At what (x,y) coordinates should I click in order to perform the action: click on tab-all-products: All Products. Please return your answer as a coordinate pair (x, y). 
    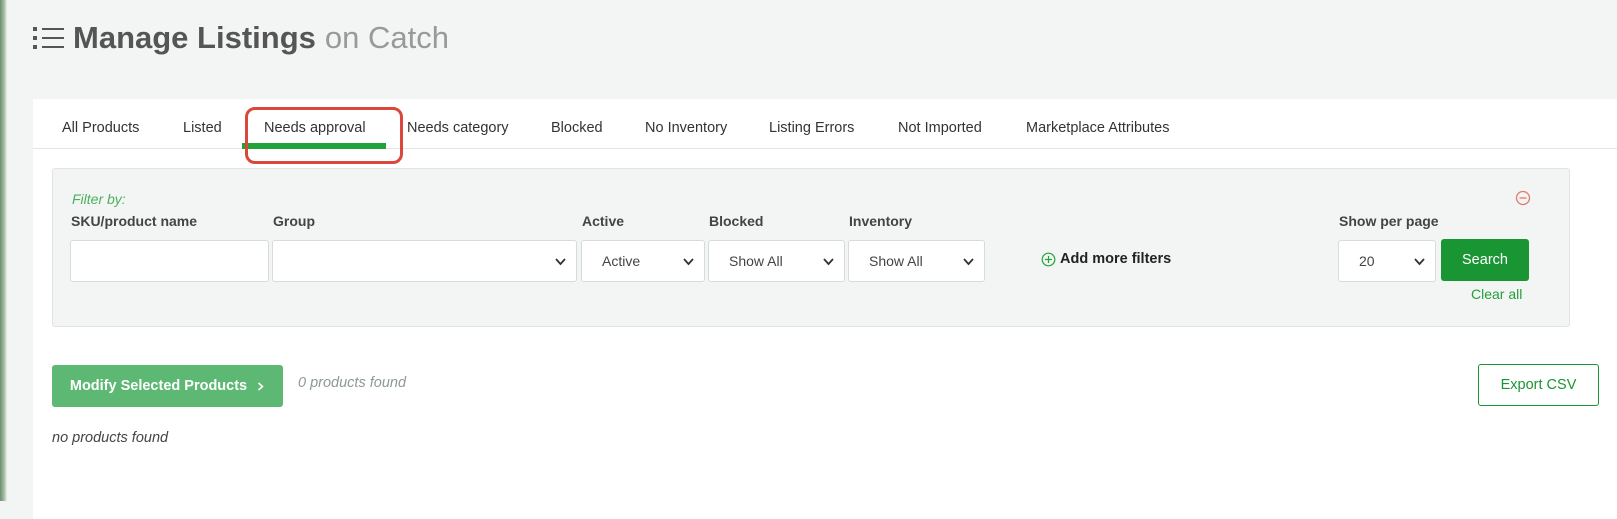
    Looking at the image, I should click on (100, 124).